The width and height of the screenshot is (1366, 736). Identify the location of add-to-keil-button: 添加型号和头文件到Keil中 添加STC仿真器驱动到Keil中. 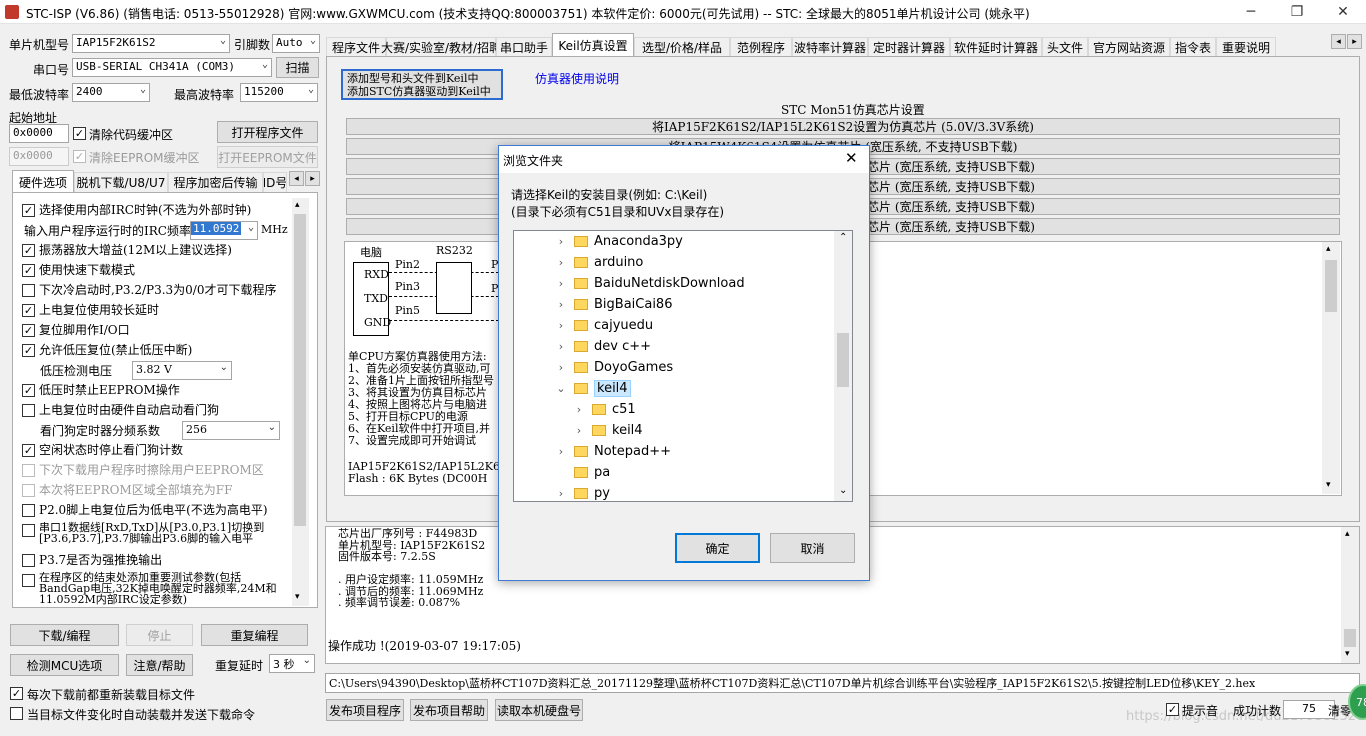
(422, 84).